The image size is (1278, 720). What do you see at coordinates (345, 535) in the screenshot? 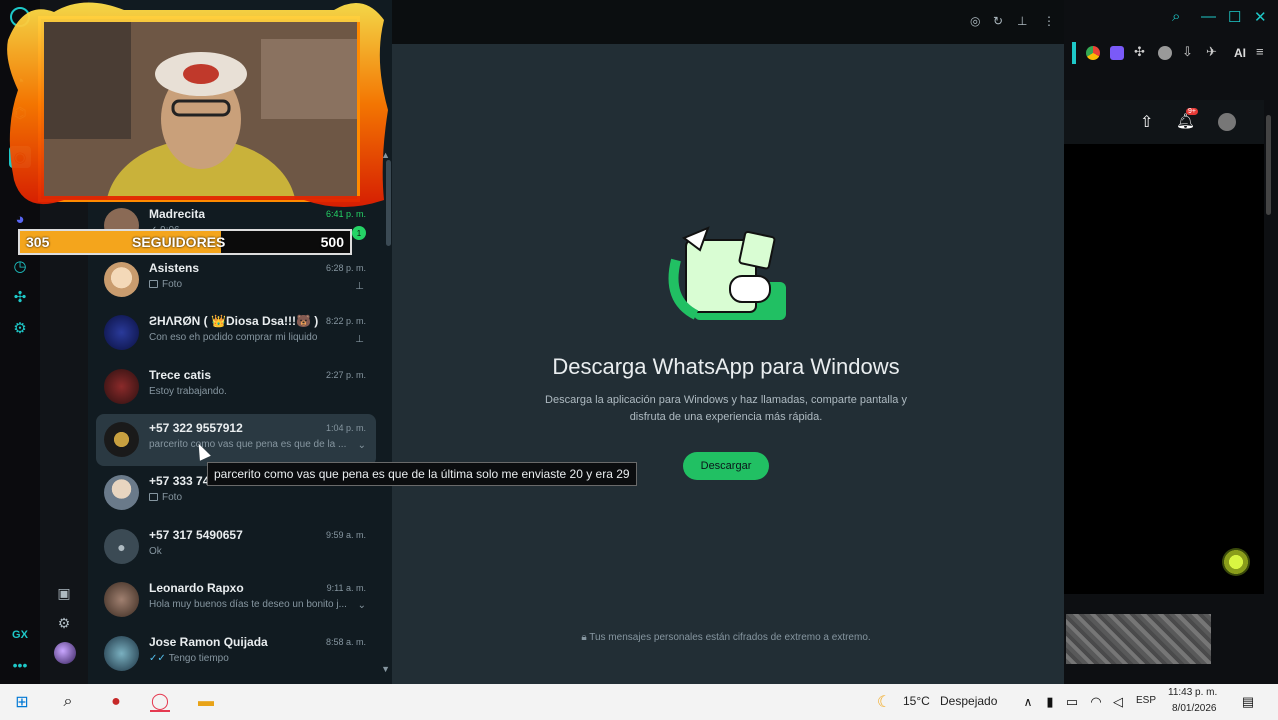
I see `chat-time: 9:59 a. m.` at bounding box center [345, 535].